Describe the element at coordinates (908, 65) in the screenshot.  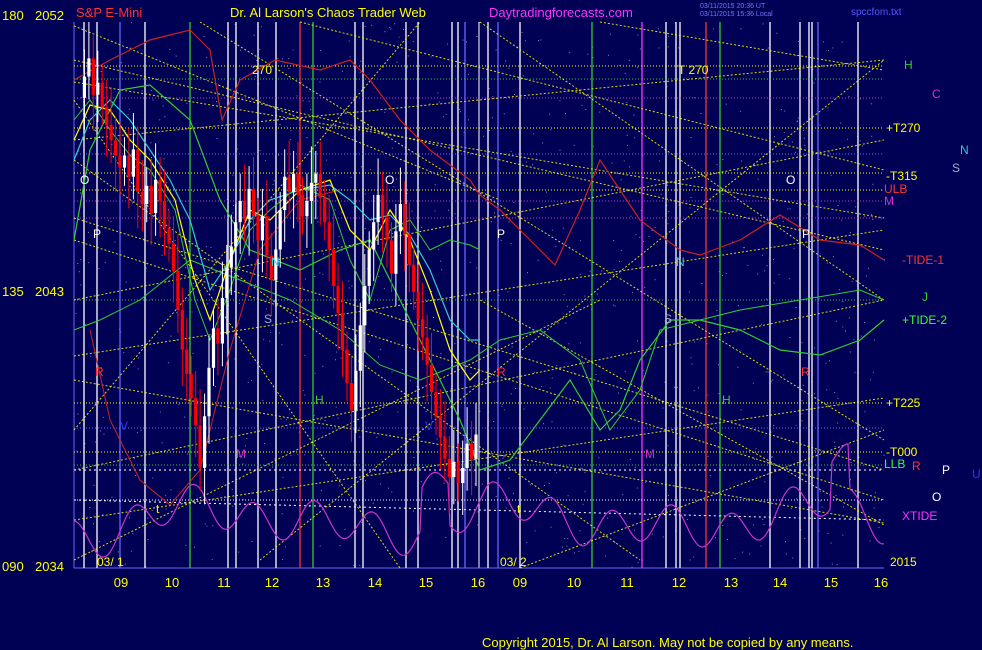
I see `right-label: H` at that location.